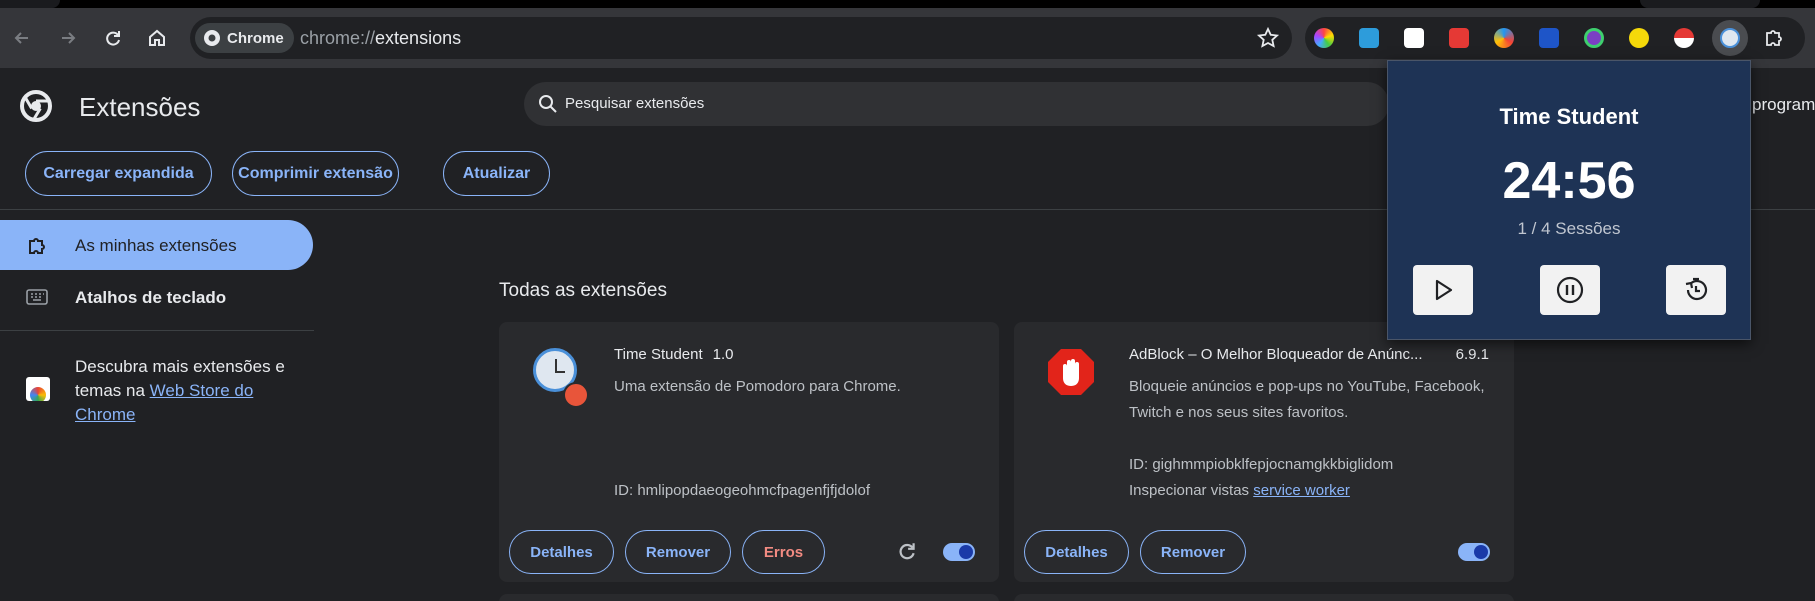  I want to click on sidebar-item-my-extensions: As minhas extensões, so click(156, 245).